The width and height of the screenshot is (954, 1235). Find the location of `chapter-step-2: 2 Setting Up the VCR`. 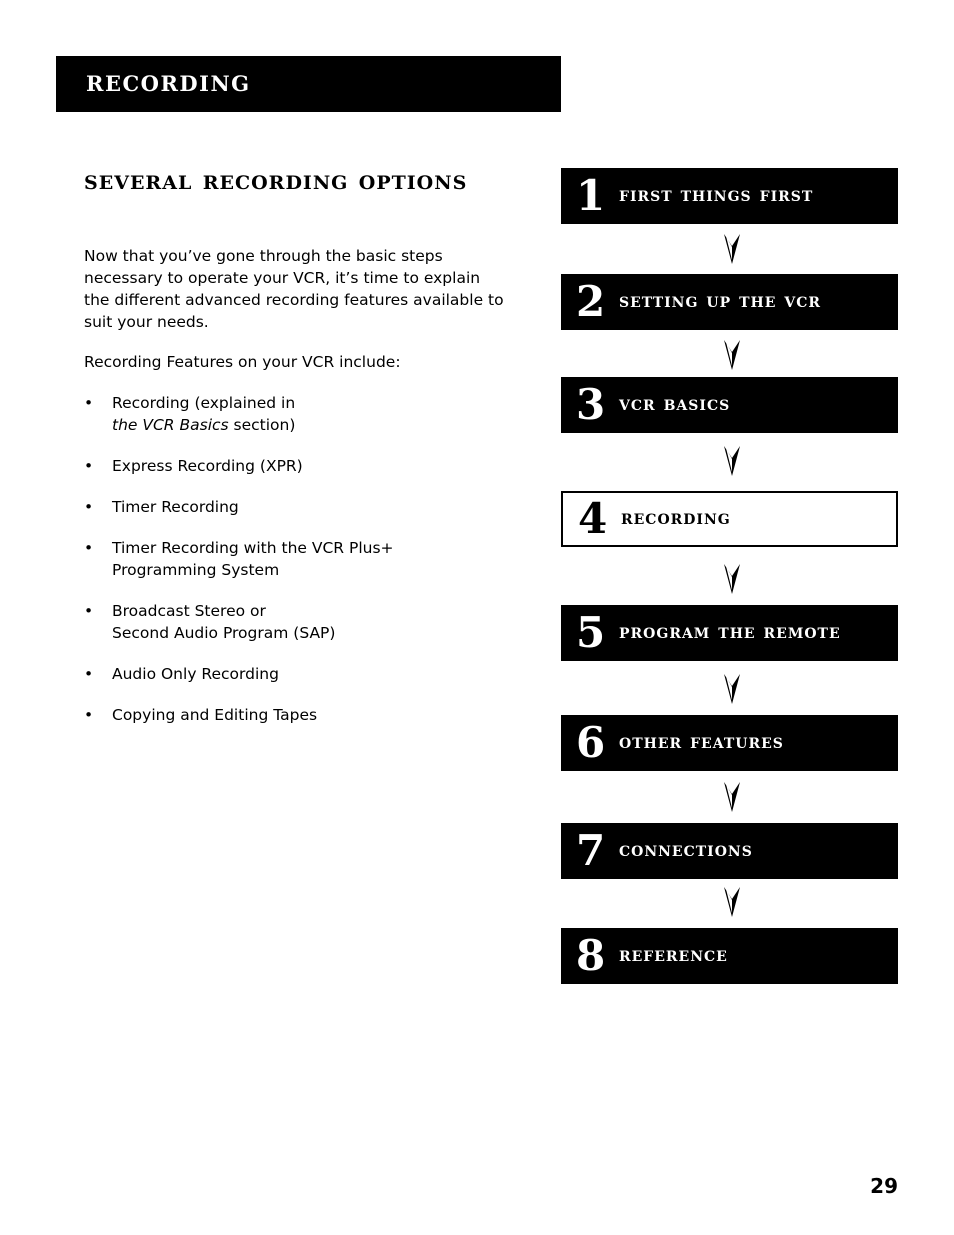

chapter-step-2: 2 Setting Up the VCR is located at coordinates (729, 302).